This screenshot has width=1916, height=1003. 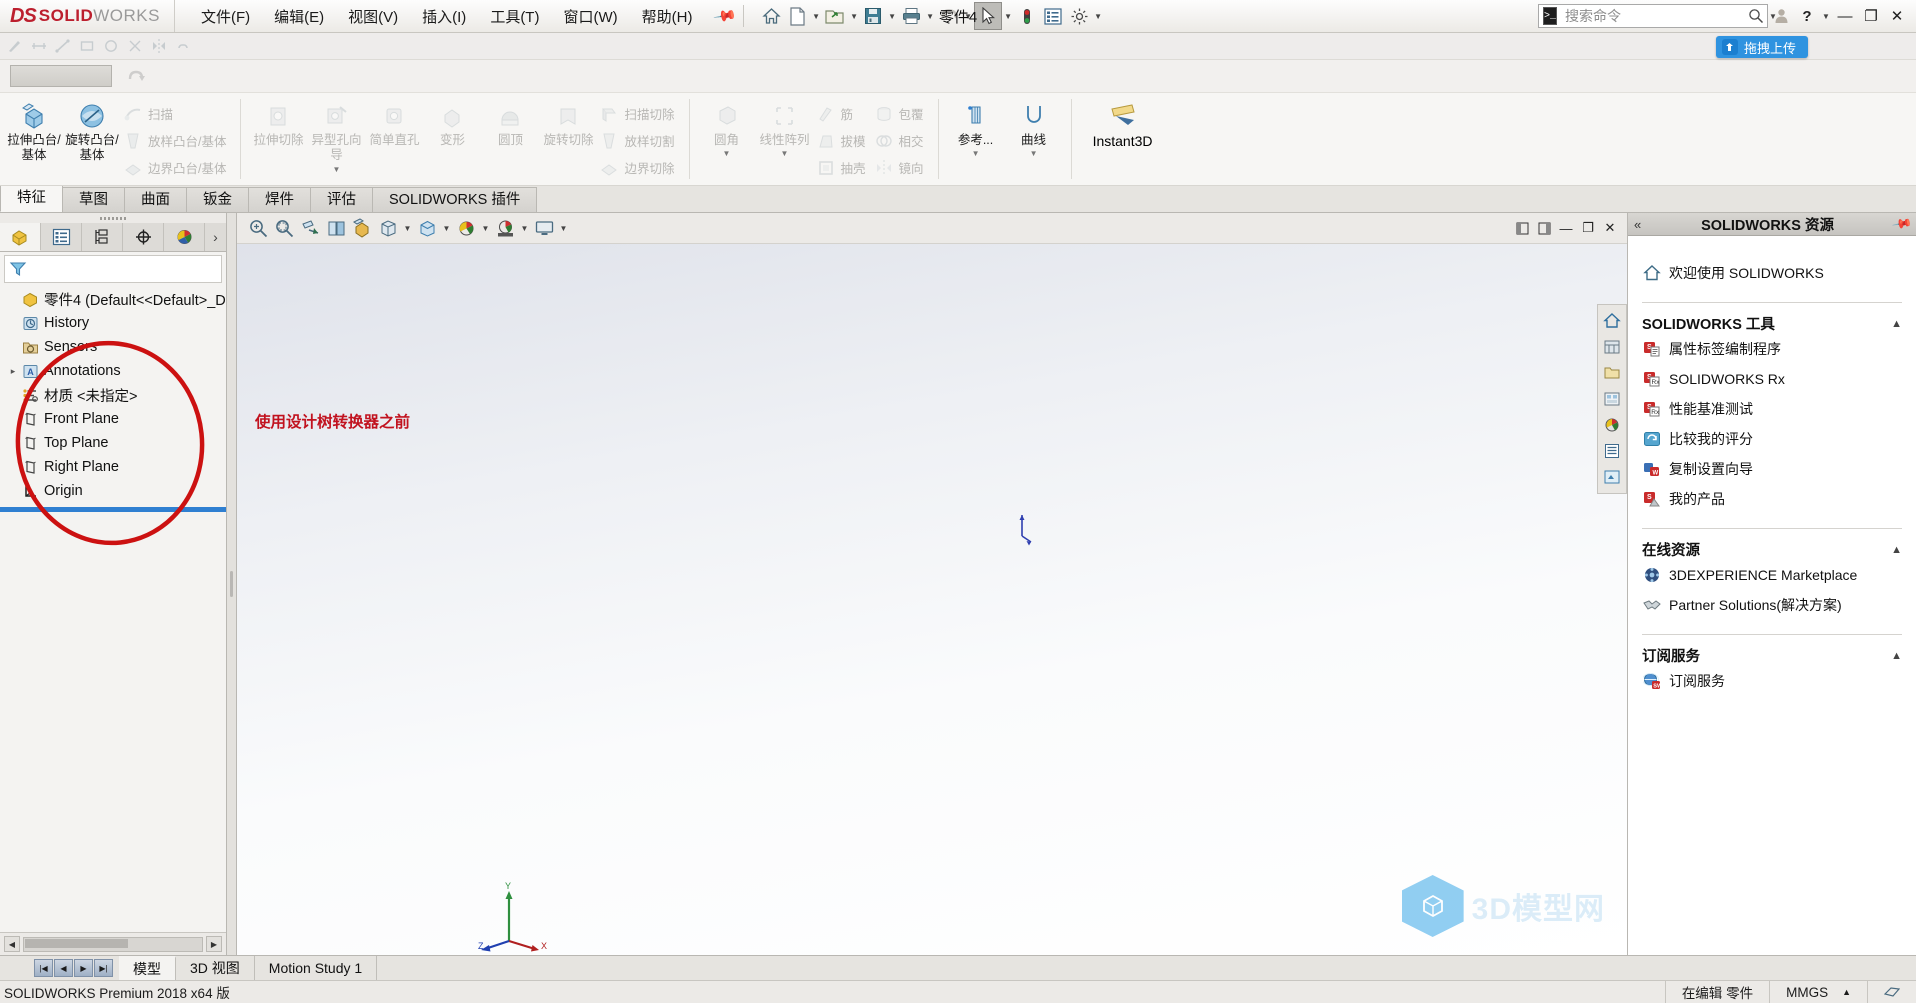 What do you see at coordinates (373, 16) in the screenshot?
I see `menu-view: 视图(V)` at bounding box center [373, 16].